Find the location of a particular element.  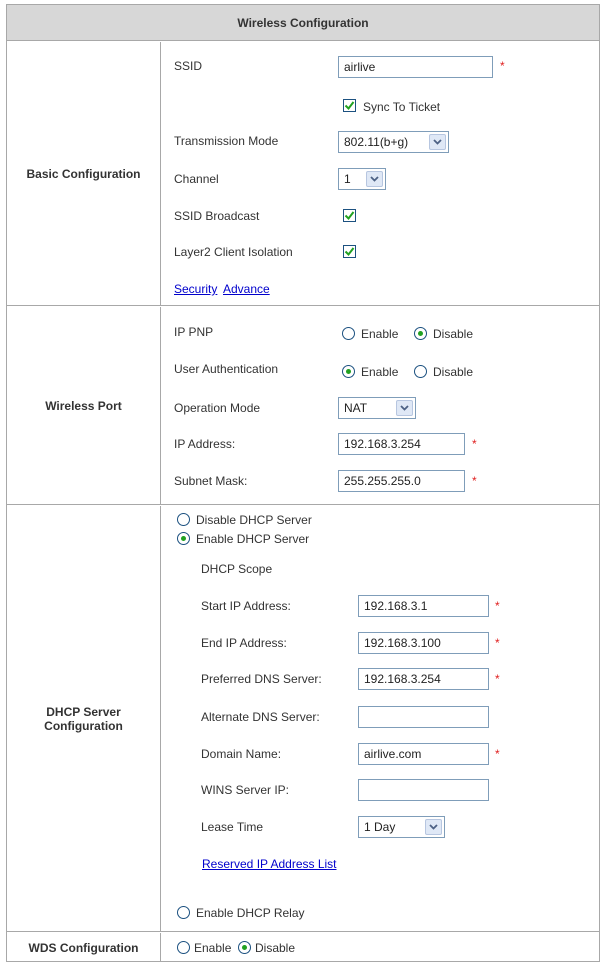

user-auth-disable-radio is located at coordinates (420, 371).